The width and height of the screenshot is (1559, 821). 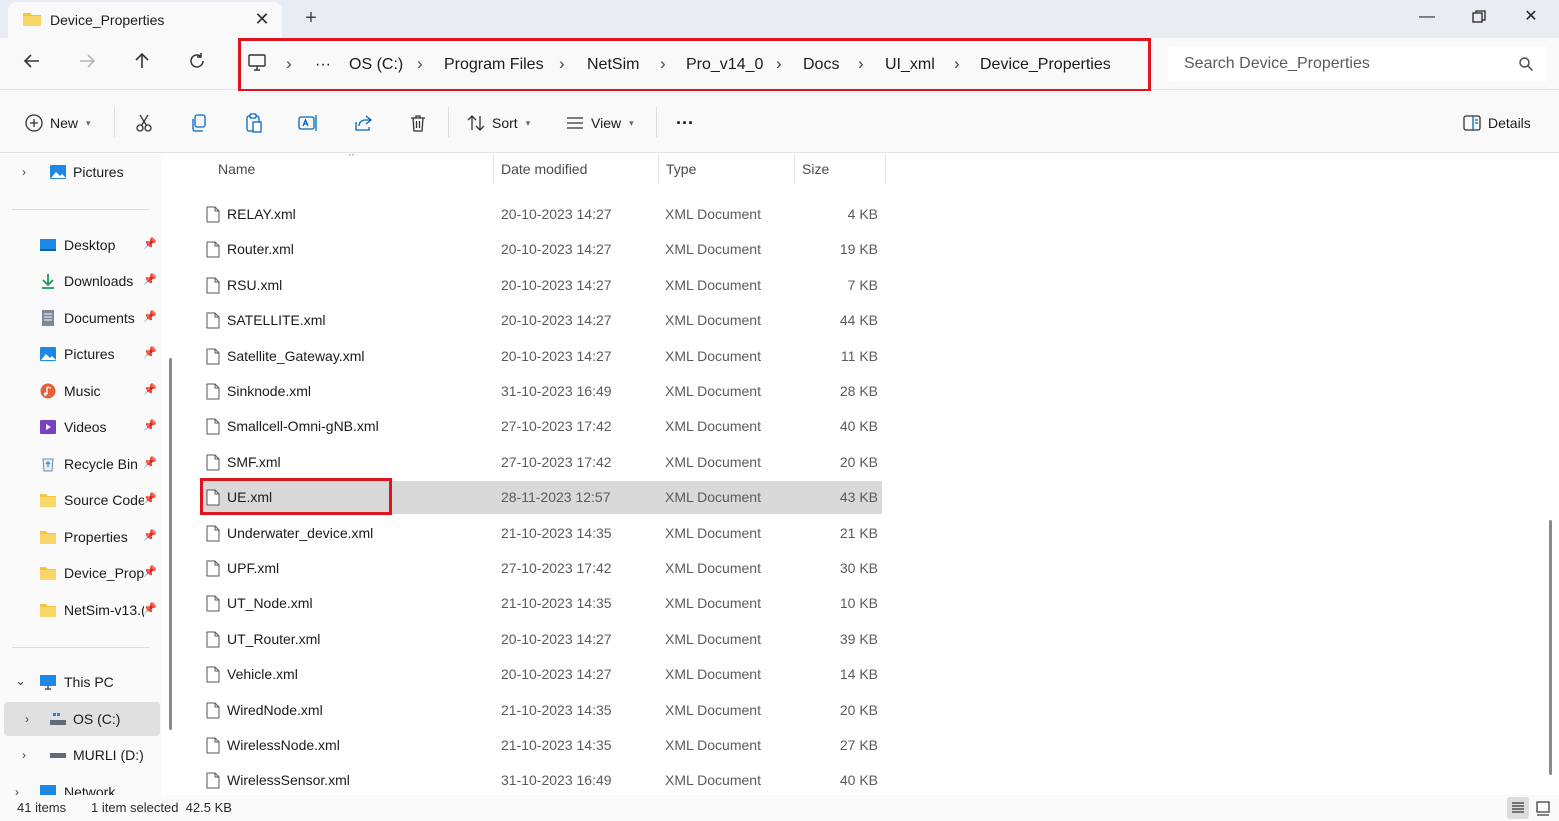 What do you see at coordinates (262, 19) in the screenshot?
I see `close-tab-icon: ✕` at bounding box center [262, 19].